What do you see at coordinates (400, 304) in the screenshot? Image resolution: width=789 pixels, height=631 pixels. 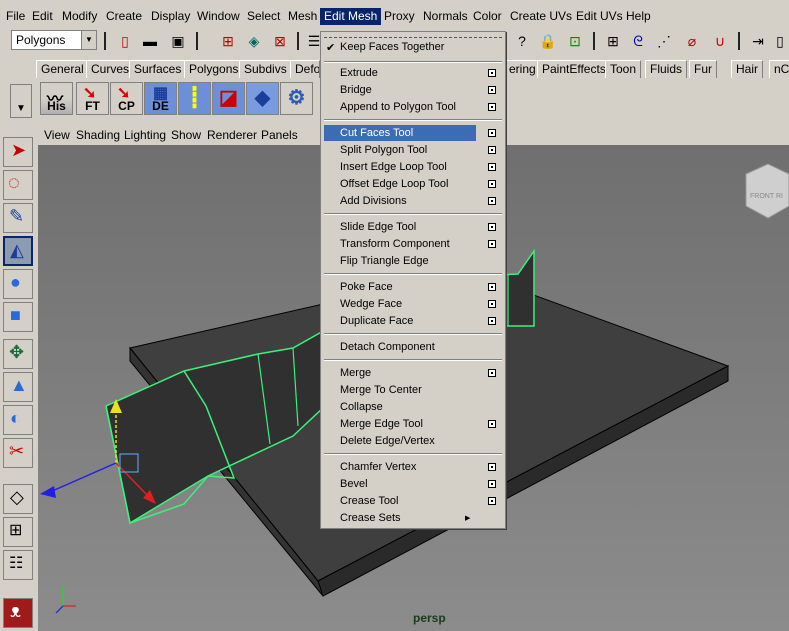 I see `menu-item-wedge-face: Wedge Face` at bounding box center [400, 304].